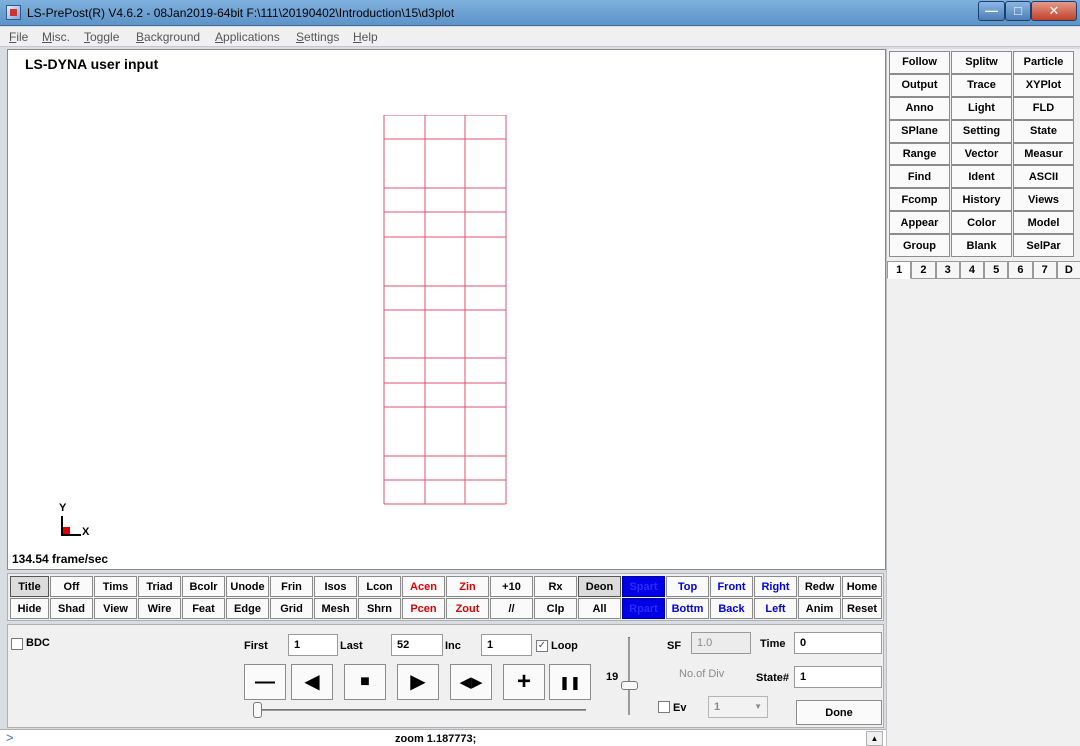 The height and width of the screenshot is (746, 1080). I want to click on trace-button: Trace, so click(981, 85).